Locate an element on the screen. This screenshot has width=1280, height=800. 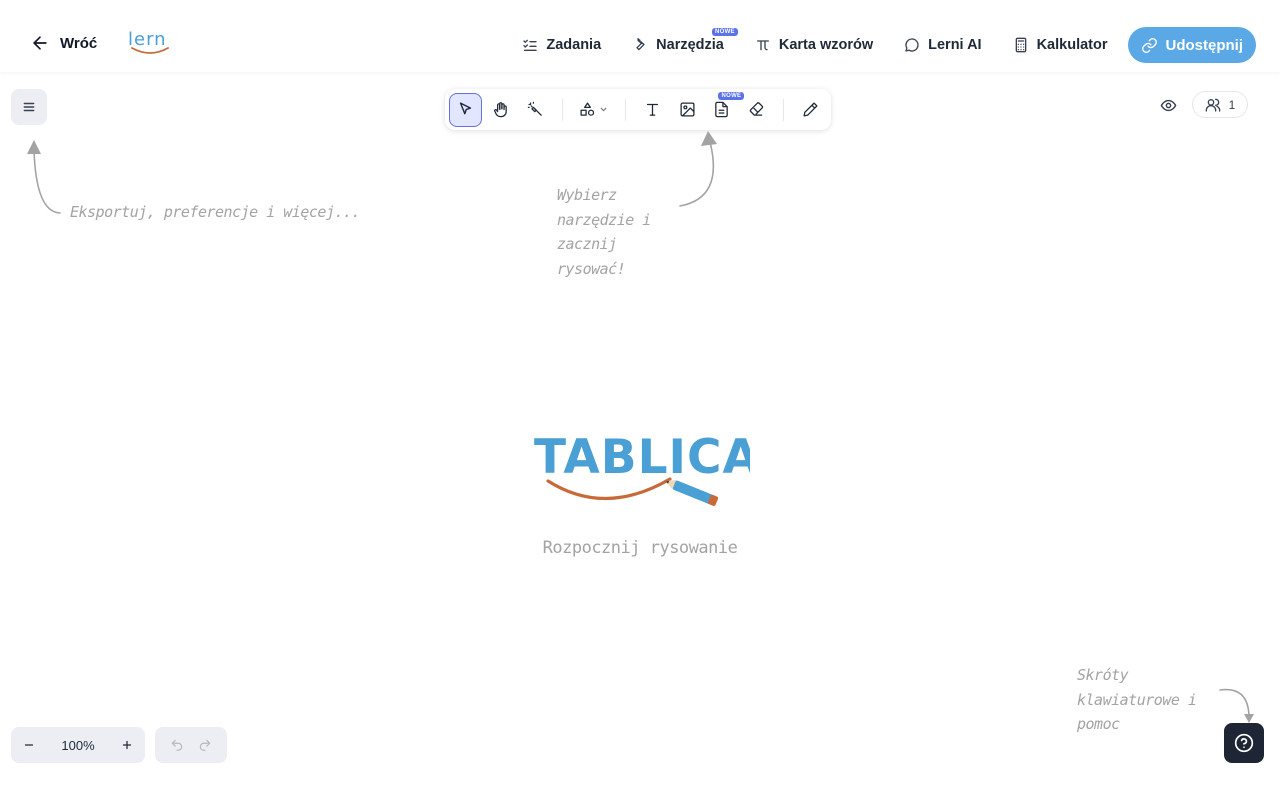
users-count: 1 is located at coordinates (1232, 104).